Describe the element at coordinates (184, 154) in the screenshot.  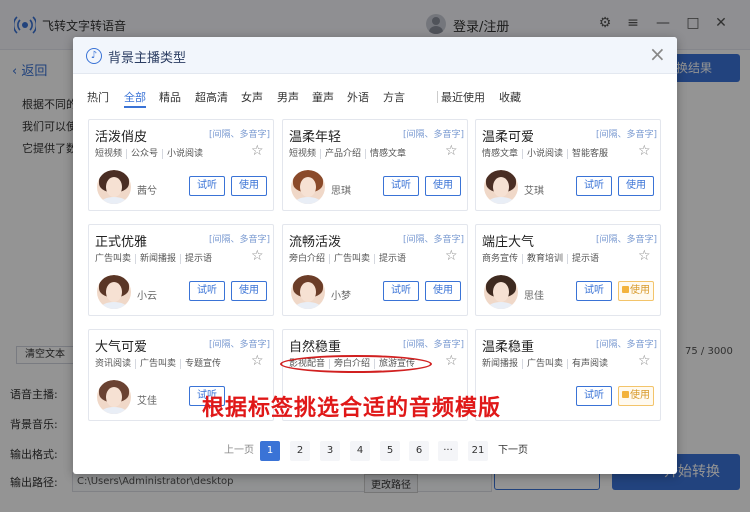
I see `card-tag: 小说阅读` at that location.